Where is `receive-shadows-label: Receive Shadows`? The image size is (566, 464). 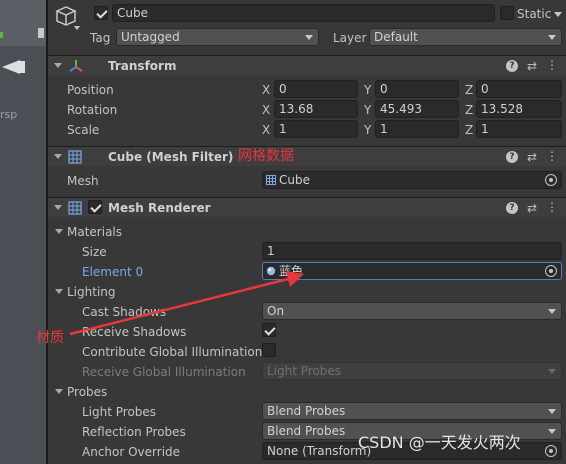 receive-shadows-label: Receive Shadows is located at coordinates (134, 332).